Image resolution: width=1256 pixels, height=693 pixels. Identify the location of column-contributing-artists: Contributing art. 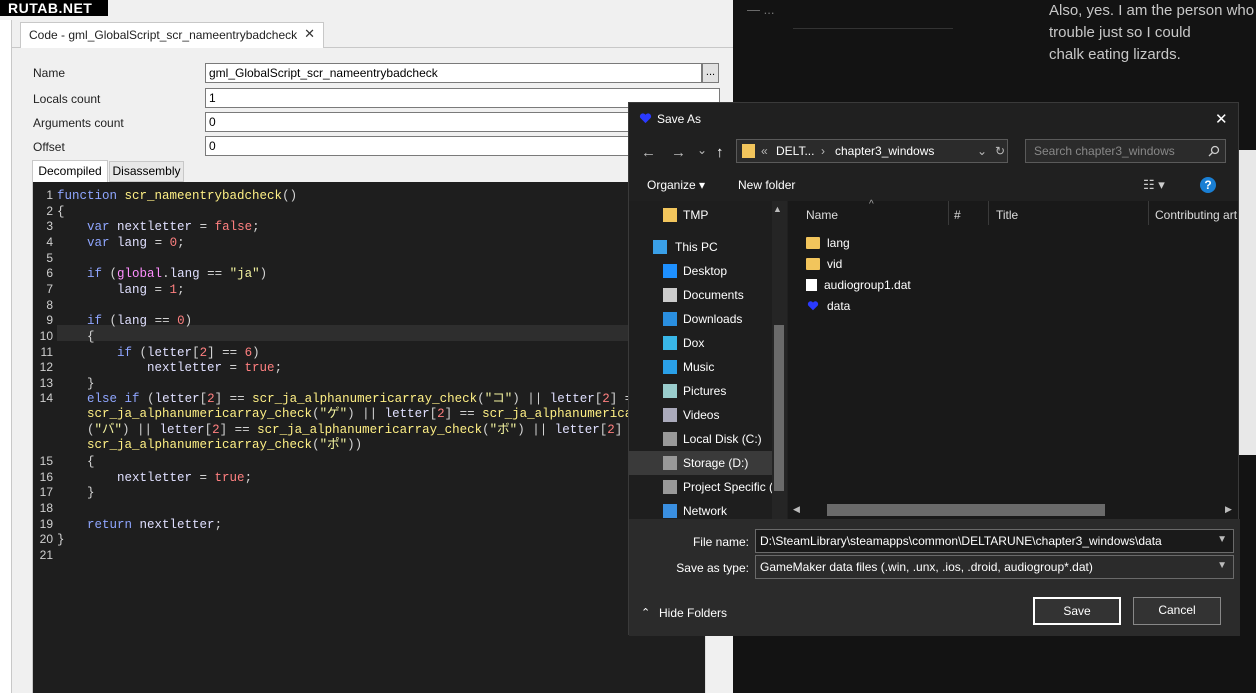
(1196, 215).